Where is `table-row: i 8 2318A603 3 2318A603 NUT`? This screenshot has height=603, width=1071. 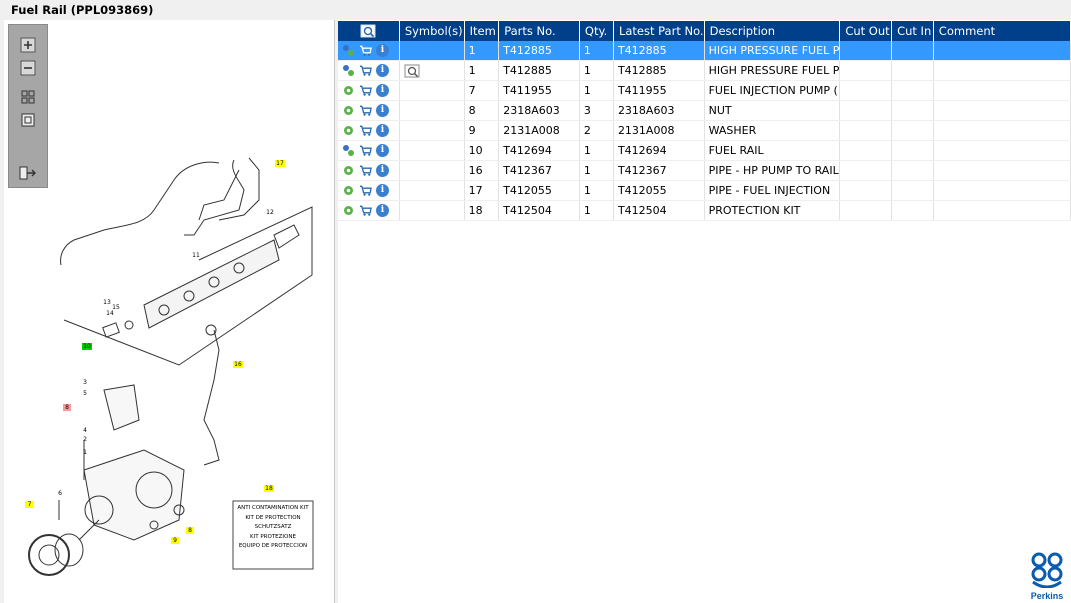
table-row: i 8 2318A603 3 2318A603 NUT is located at coordinates (704, 110).